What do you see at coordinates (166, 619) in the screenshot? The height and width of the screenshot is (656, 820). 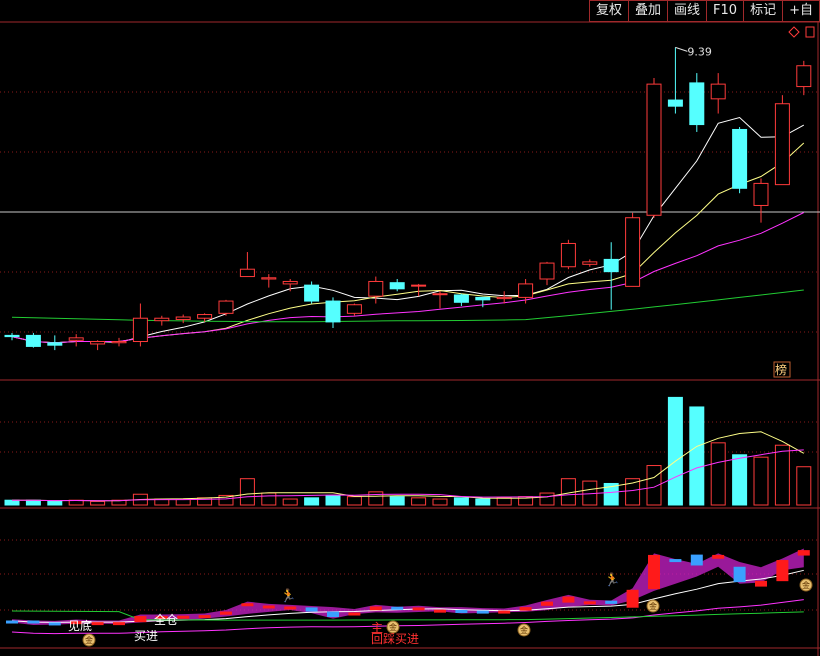 I see `signal-full-position: 全仓` at bounding box center [166, 619].